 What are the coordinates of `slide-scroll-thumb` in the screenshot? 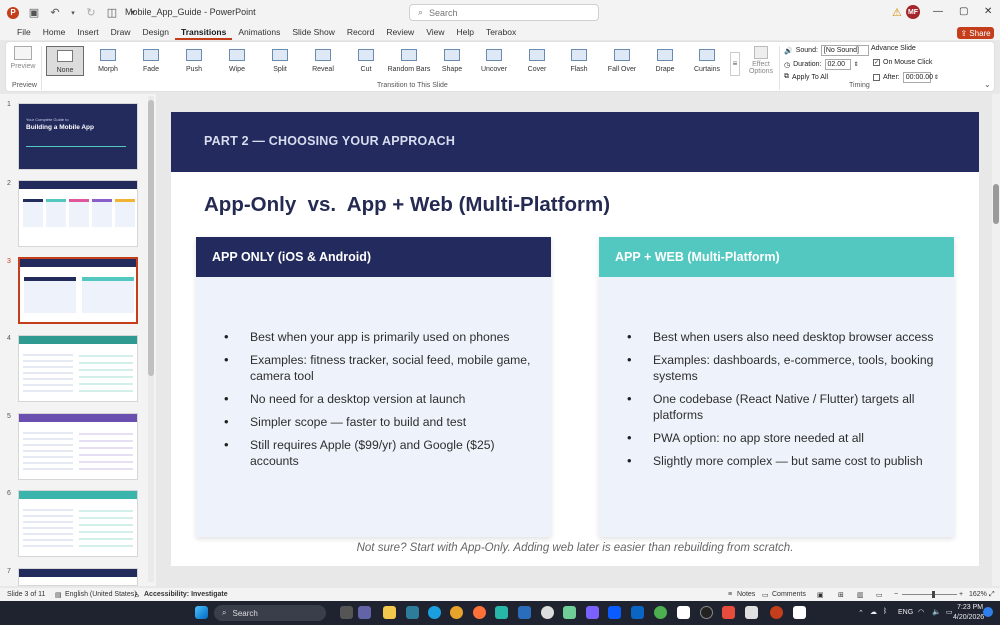 It's located at (996, 204).